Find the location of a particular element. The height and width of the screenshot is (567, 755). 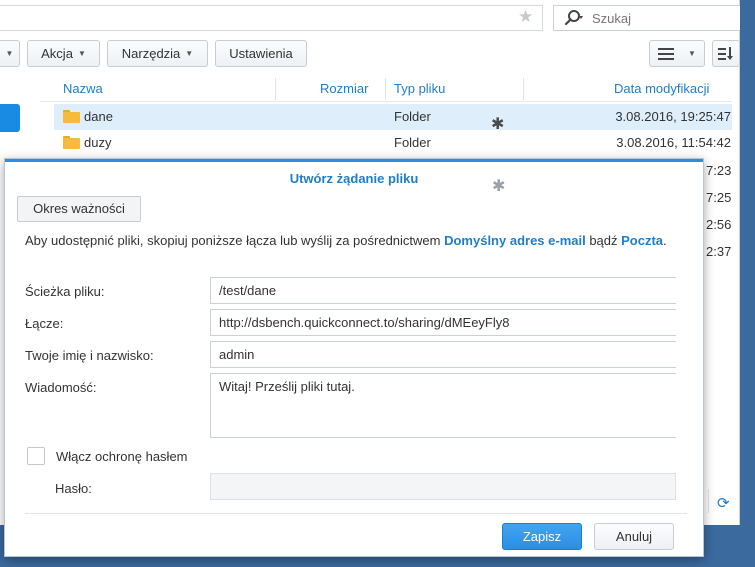

file-modified: 3.08.2016, 19:25:47 is located at coordinates (673, 116).